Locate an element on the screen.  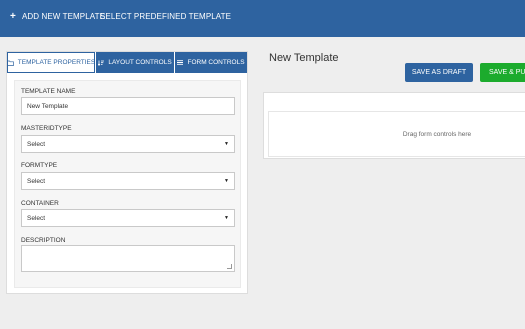
masteridtype-value: Select is located at coordinates (36, 144).